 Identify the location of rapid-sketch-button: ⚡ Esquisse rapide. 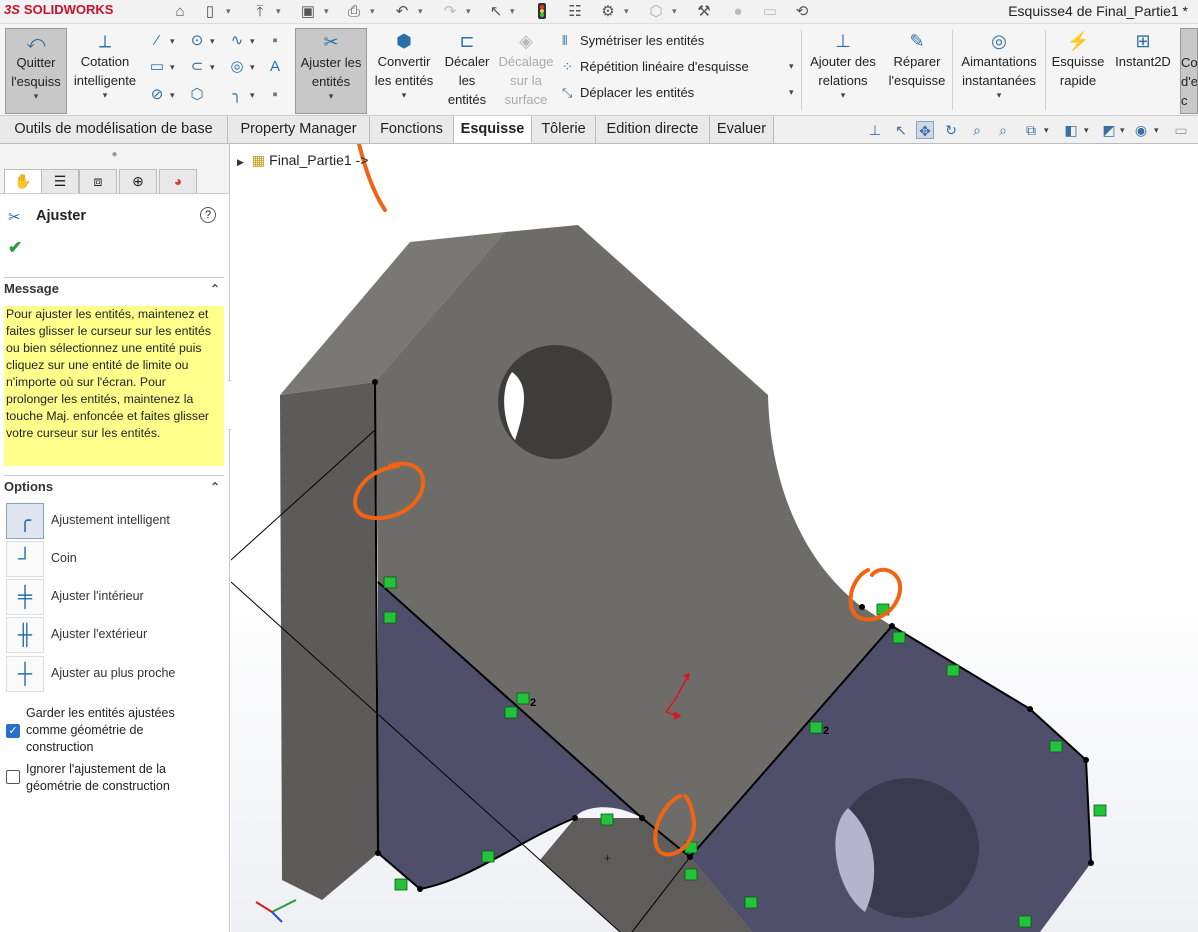
(1078, 71).